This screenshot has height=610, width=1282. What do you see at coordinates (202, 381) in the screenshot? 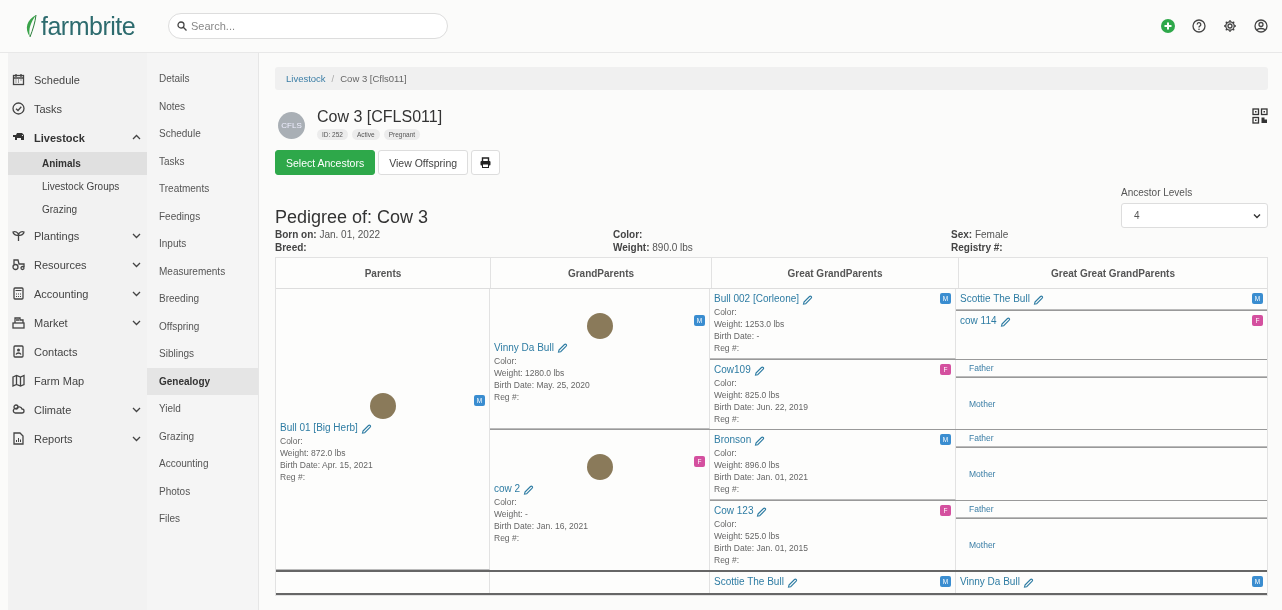
I see `submenu-item: Genealogy` at bounding box center [202, 381].